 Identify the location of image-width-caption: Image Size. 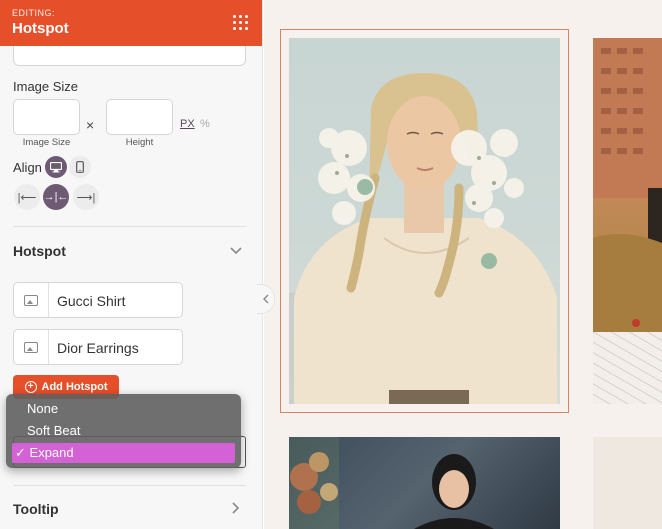
(46, 142).